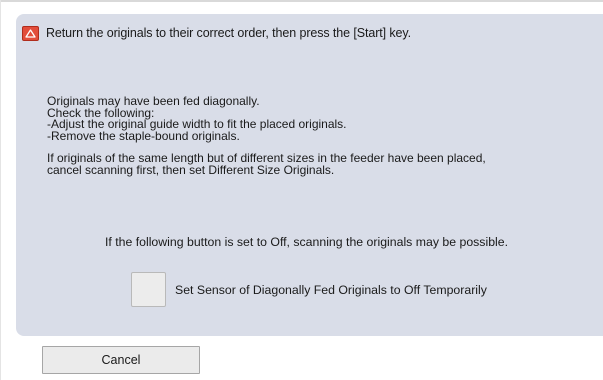 Image resolution: width=603 pixels, height=380 pixels. I want to click on warning-triangle-icon, so click(30, 33).